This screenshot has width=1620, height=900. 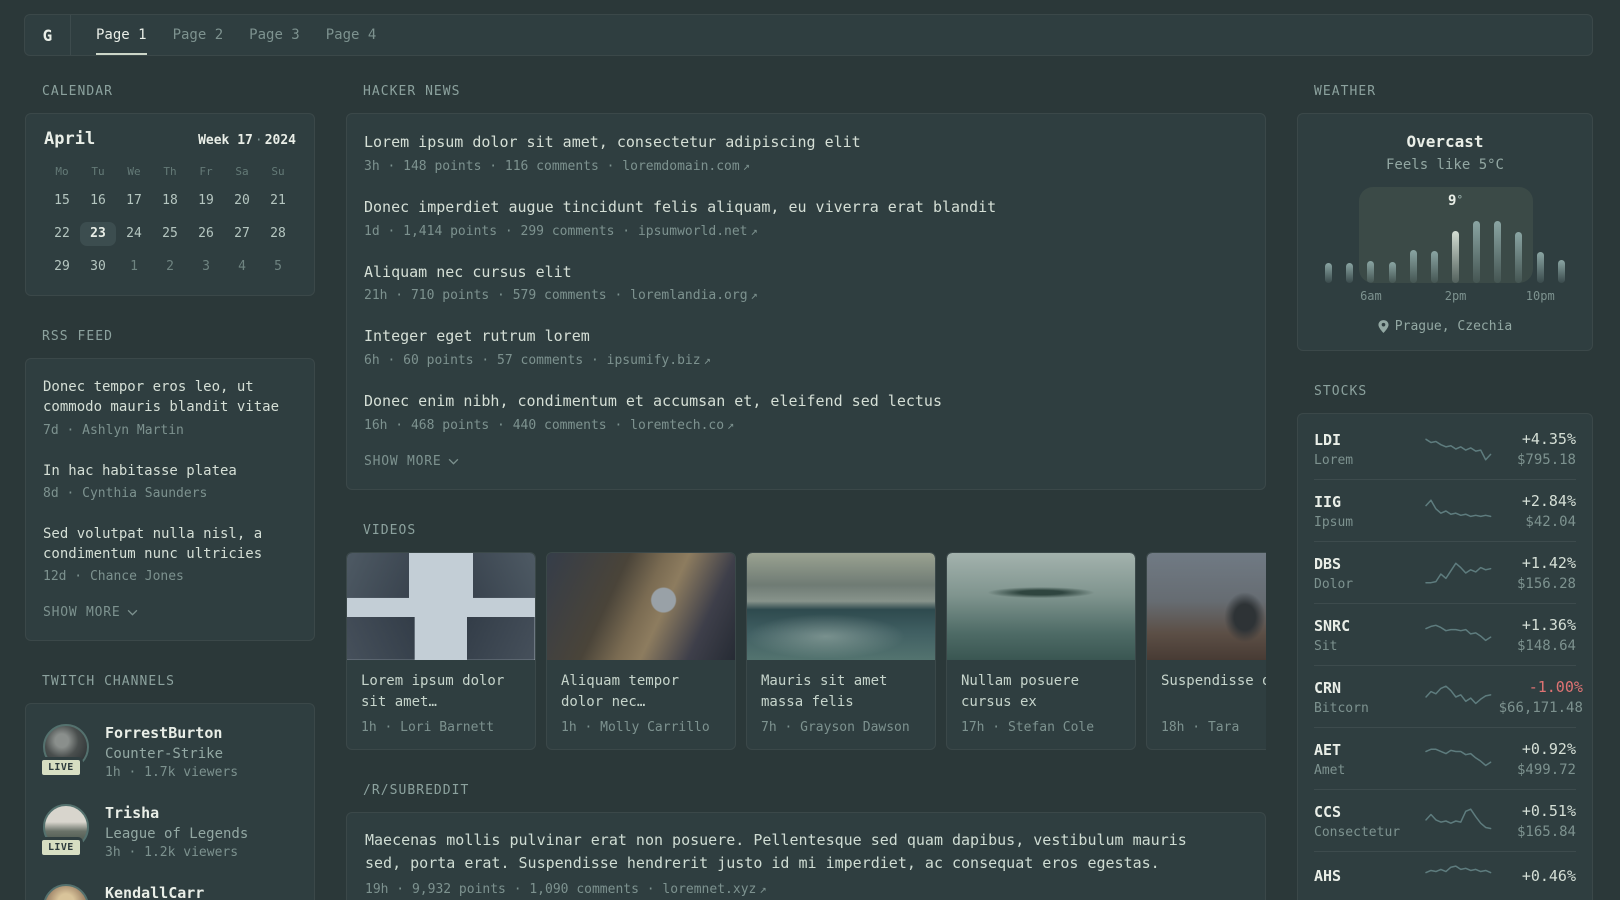 I want to click on tab-page-2: Page 2, so click(x=198, y=35).